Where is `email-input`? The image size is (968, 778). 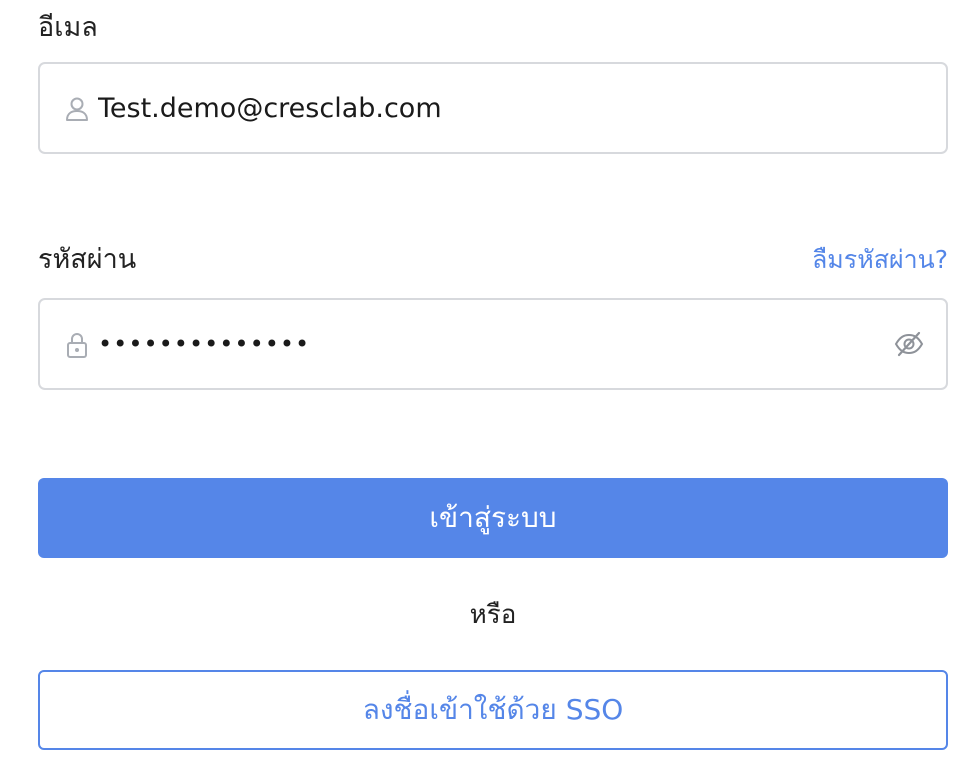
email-input is located at coordinates (488, 108).